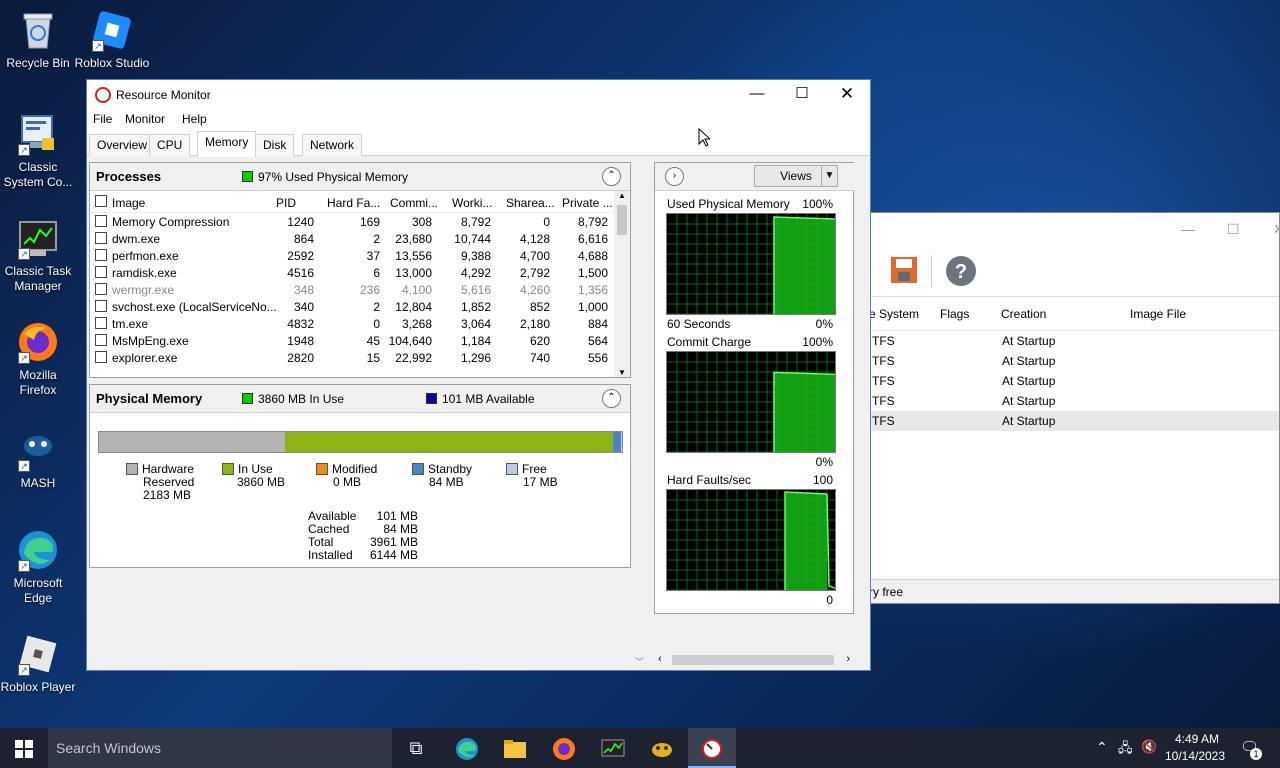 This screenshot has width=1280, height=768. What do you see at coordinates (1102, 747) in the screenshot?
I see `chevron-up-icon: ⌃` at bounding box center [1102, 747].